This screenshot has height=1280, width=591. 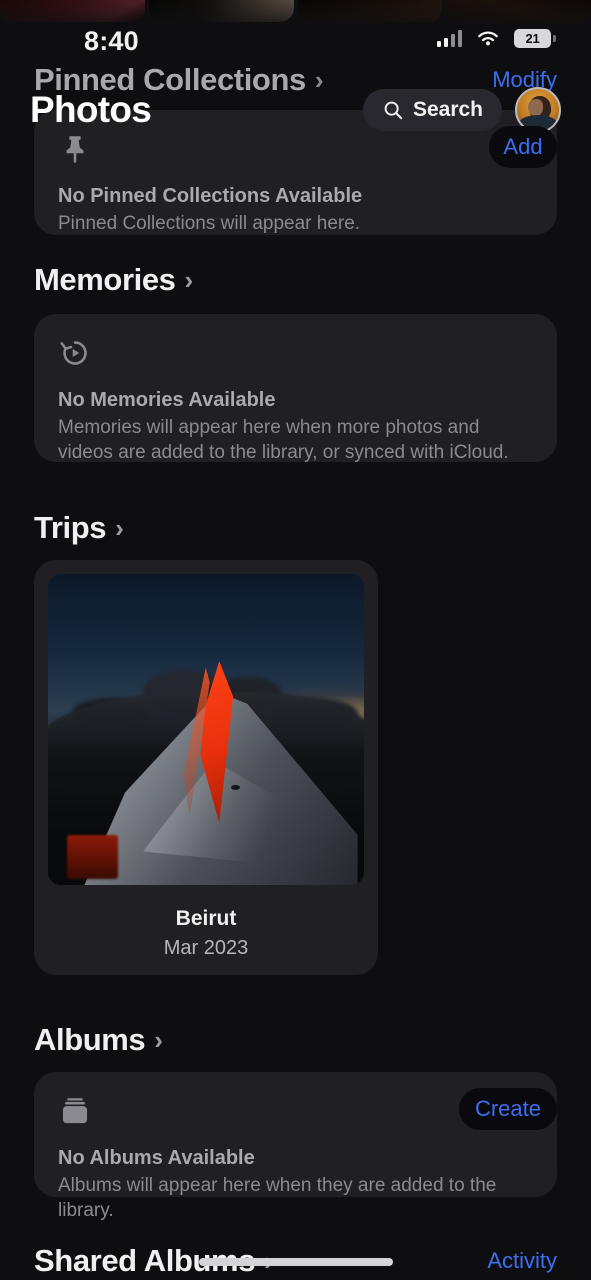 I want to click on search-label: Search, so click(x=447, y=109).